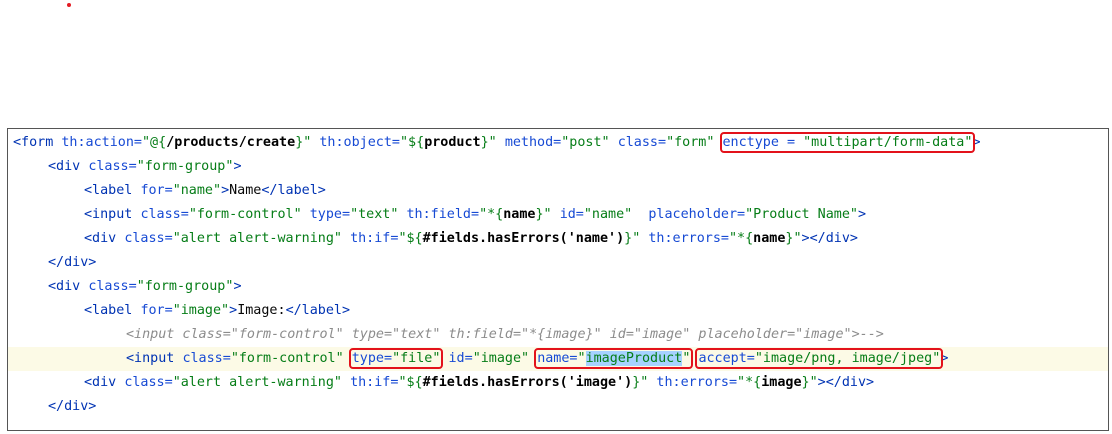  Describe the element at coordinates (416, 358) in the screenshot. I see `attr-value: "file"` at that location.